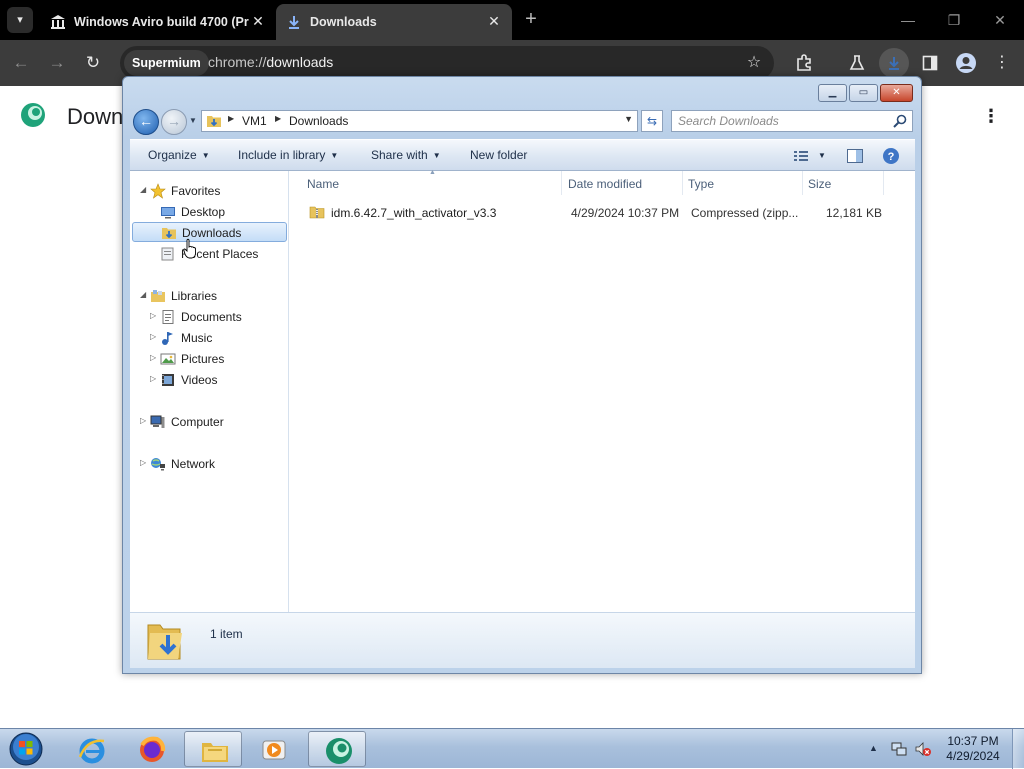 This screenshot has height=769, width=1024. What do you see at coordinates (923, 749) in the screenshot?
I see `volume-muted-icon` at bounding box center [923, 749].